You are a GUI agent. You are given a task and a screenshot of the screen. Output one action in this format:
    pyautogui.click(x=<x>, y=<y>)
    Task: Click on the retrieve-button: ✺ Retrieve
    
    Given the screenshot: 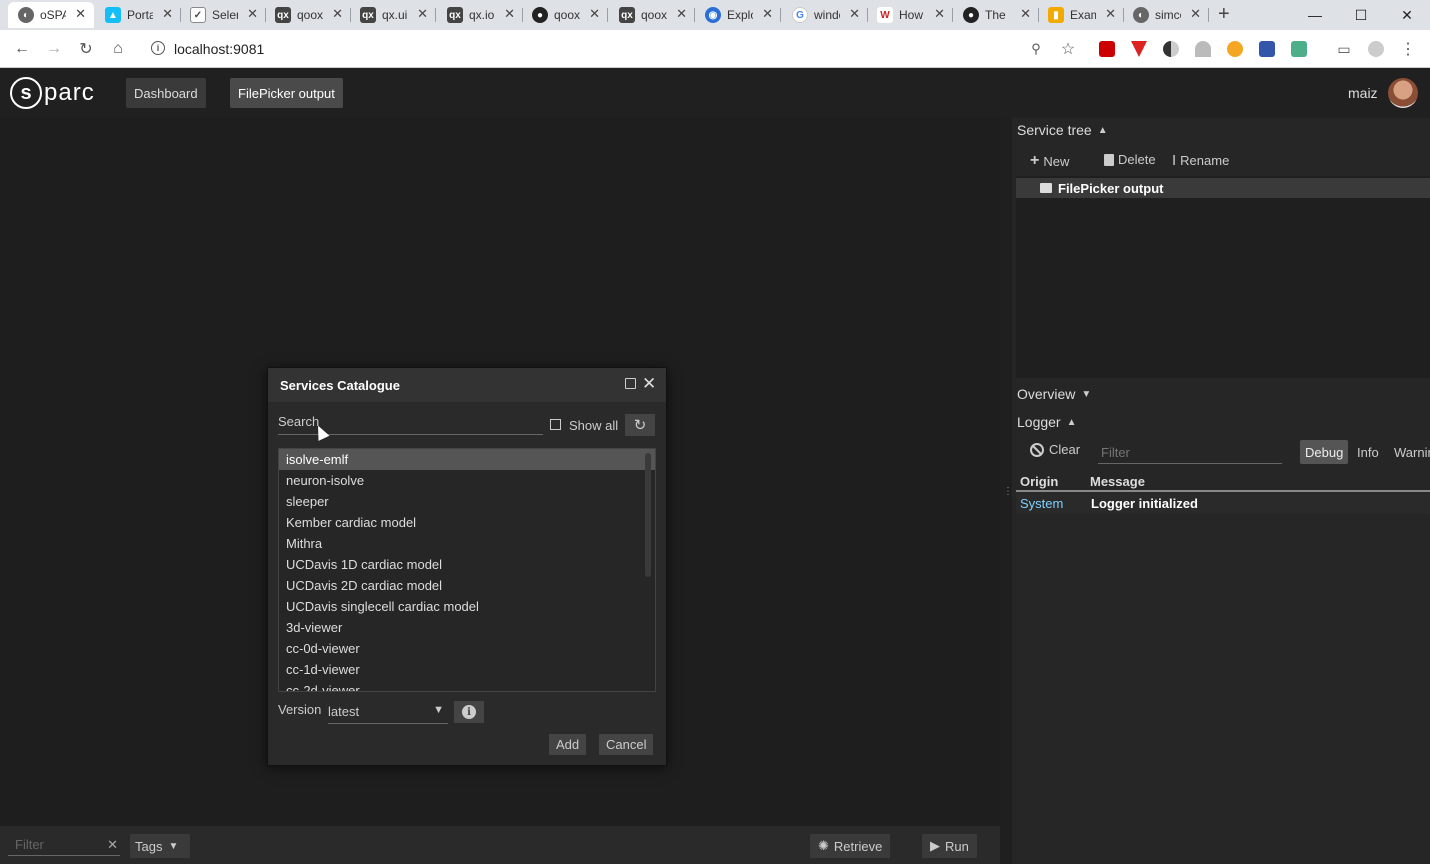 What is the action you would take?
    pyautogui.click(x=850, y=846)
    